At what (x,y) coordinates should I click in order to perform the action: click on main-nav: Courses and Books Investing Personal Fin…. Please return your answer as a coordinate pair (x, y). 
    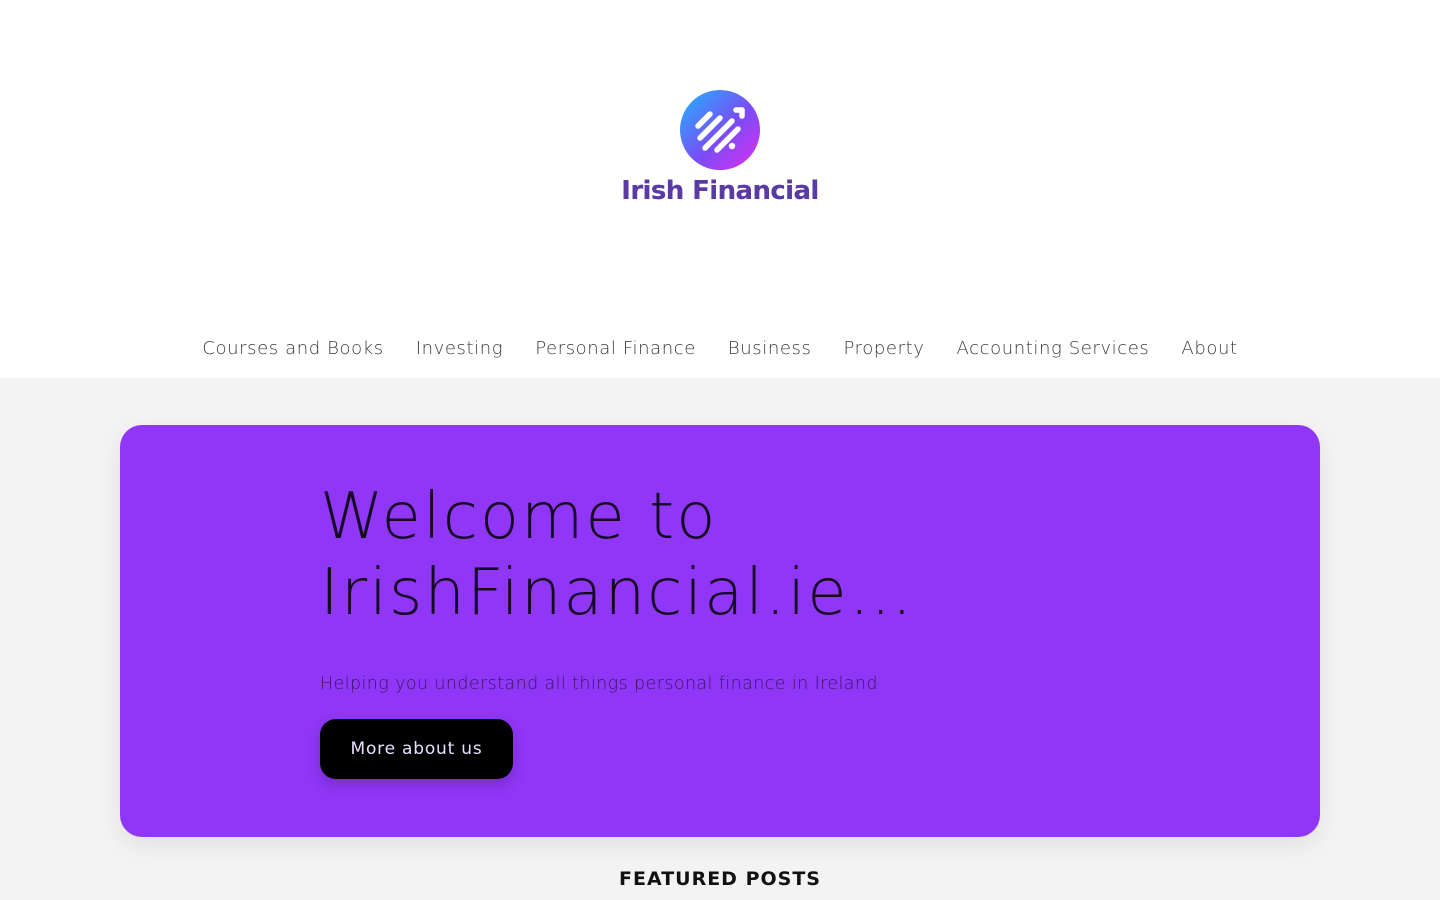
    Looking at the image, I should click on (720, 348).